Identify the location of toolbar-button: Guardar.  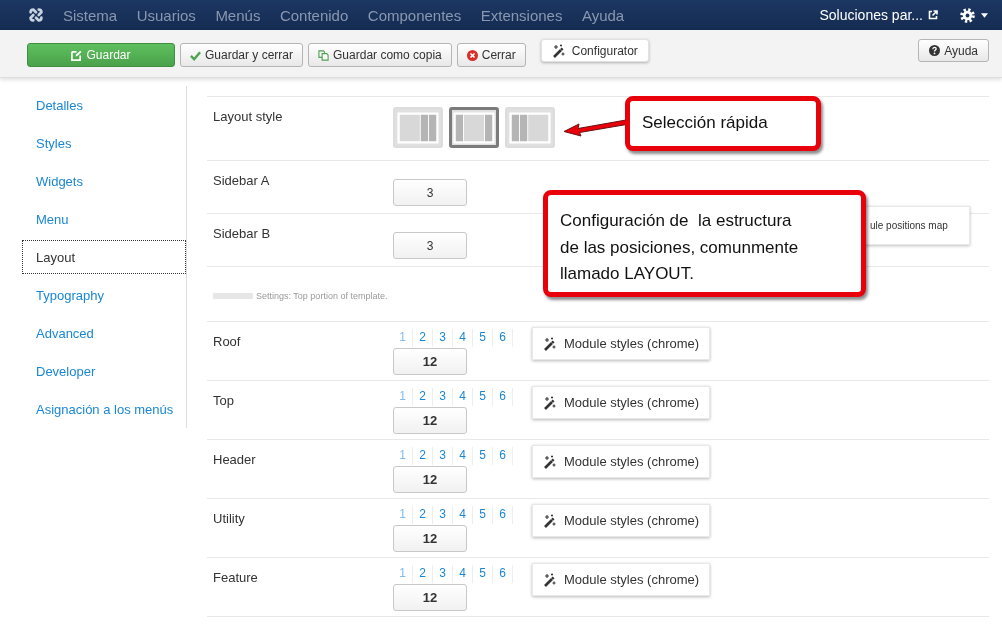
(101, 55).